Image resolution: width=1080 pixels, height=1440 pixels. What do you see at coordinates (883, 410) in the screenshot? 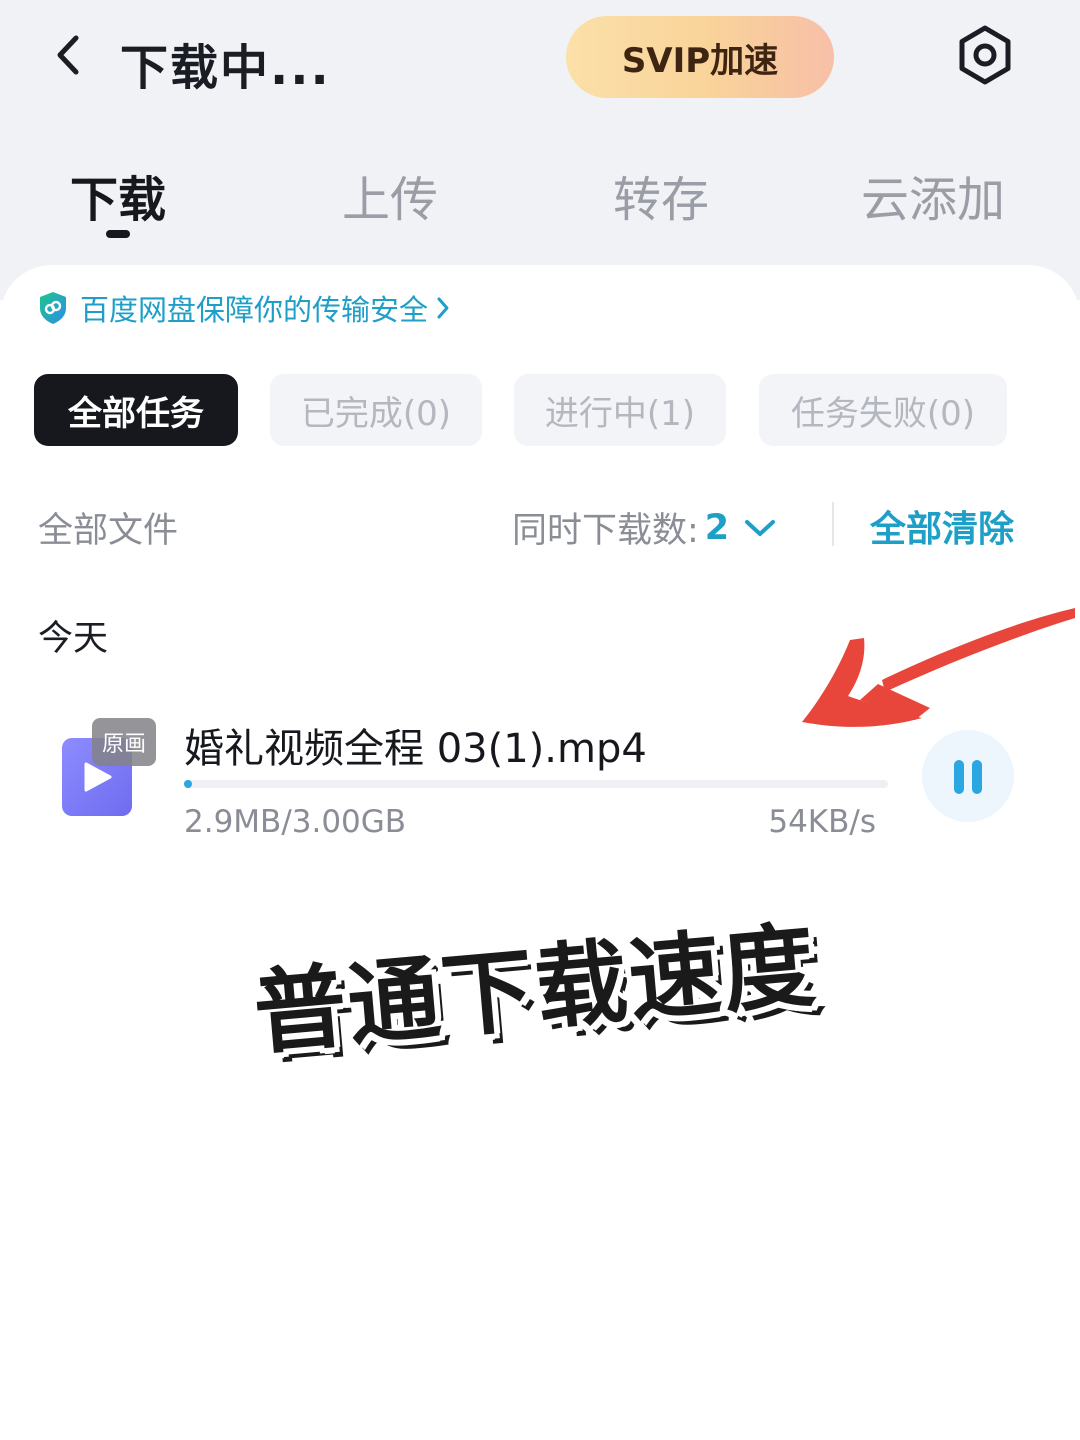
I see `filter-failed: 任务失败(0)` at bounding box center [883, 410].